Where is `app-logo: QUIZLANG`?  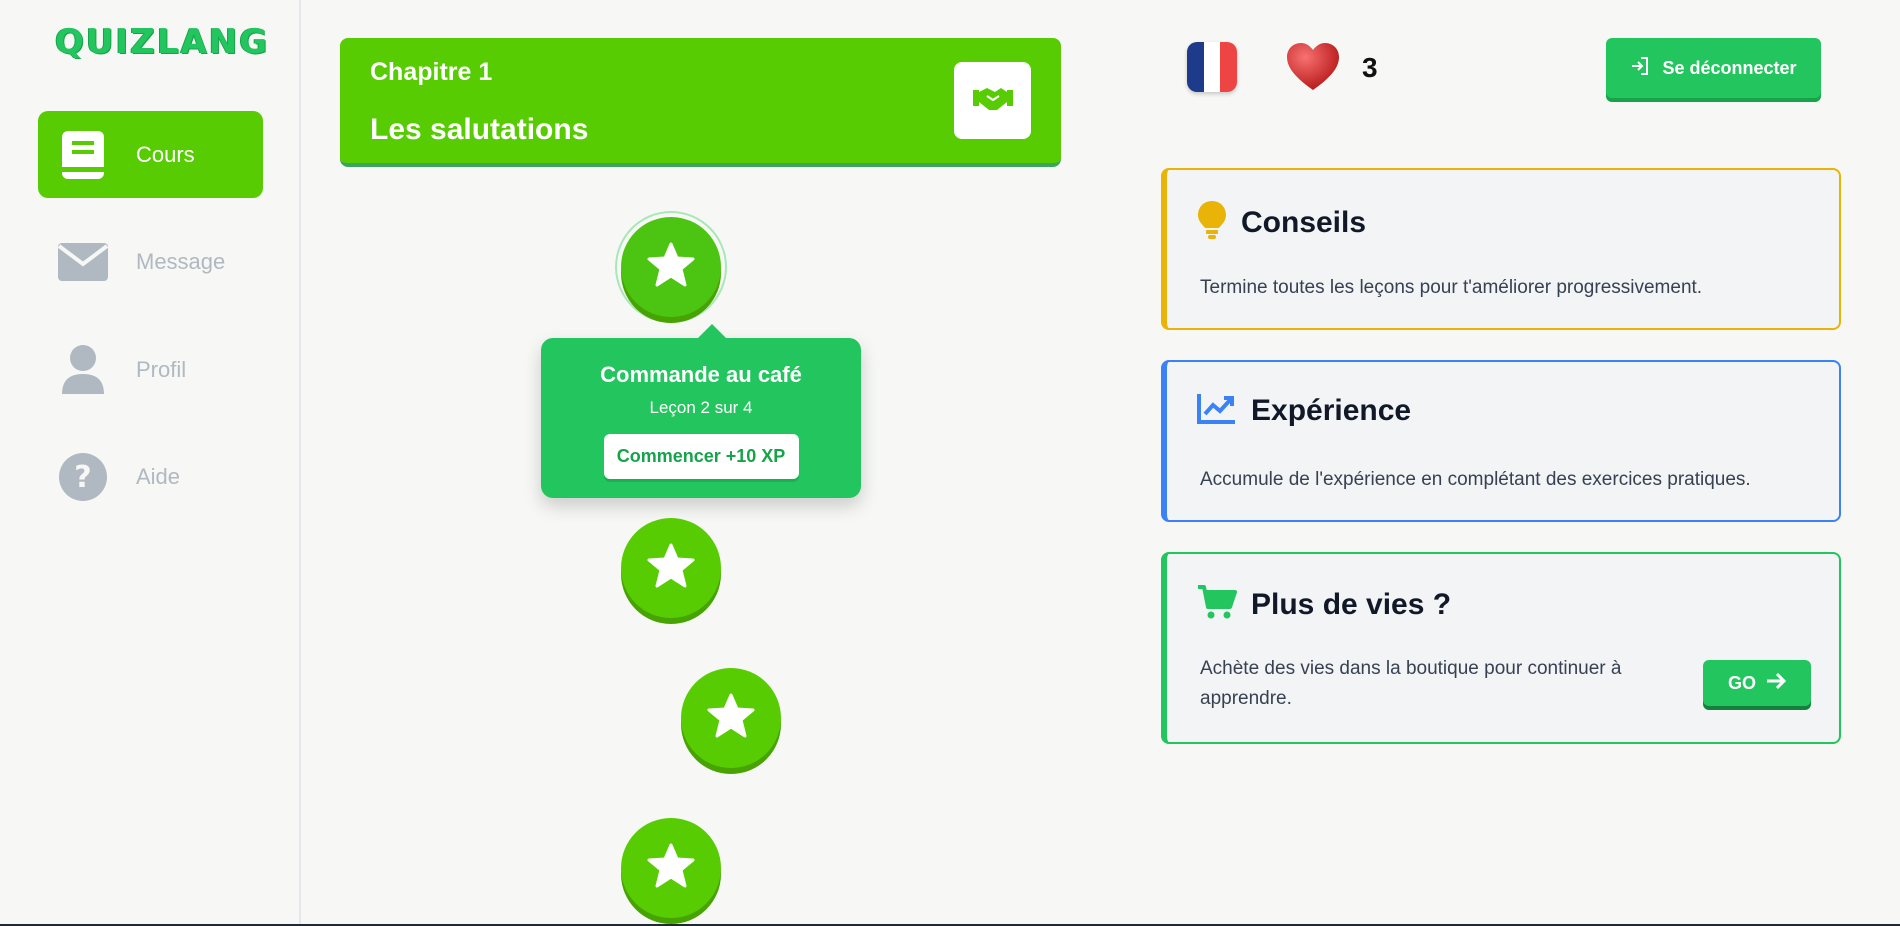 app-logo: QUIZLANG is located at coordinates (162, 42).